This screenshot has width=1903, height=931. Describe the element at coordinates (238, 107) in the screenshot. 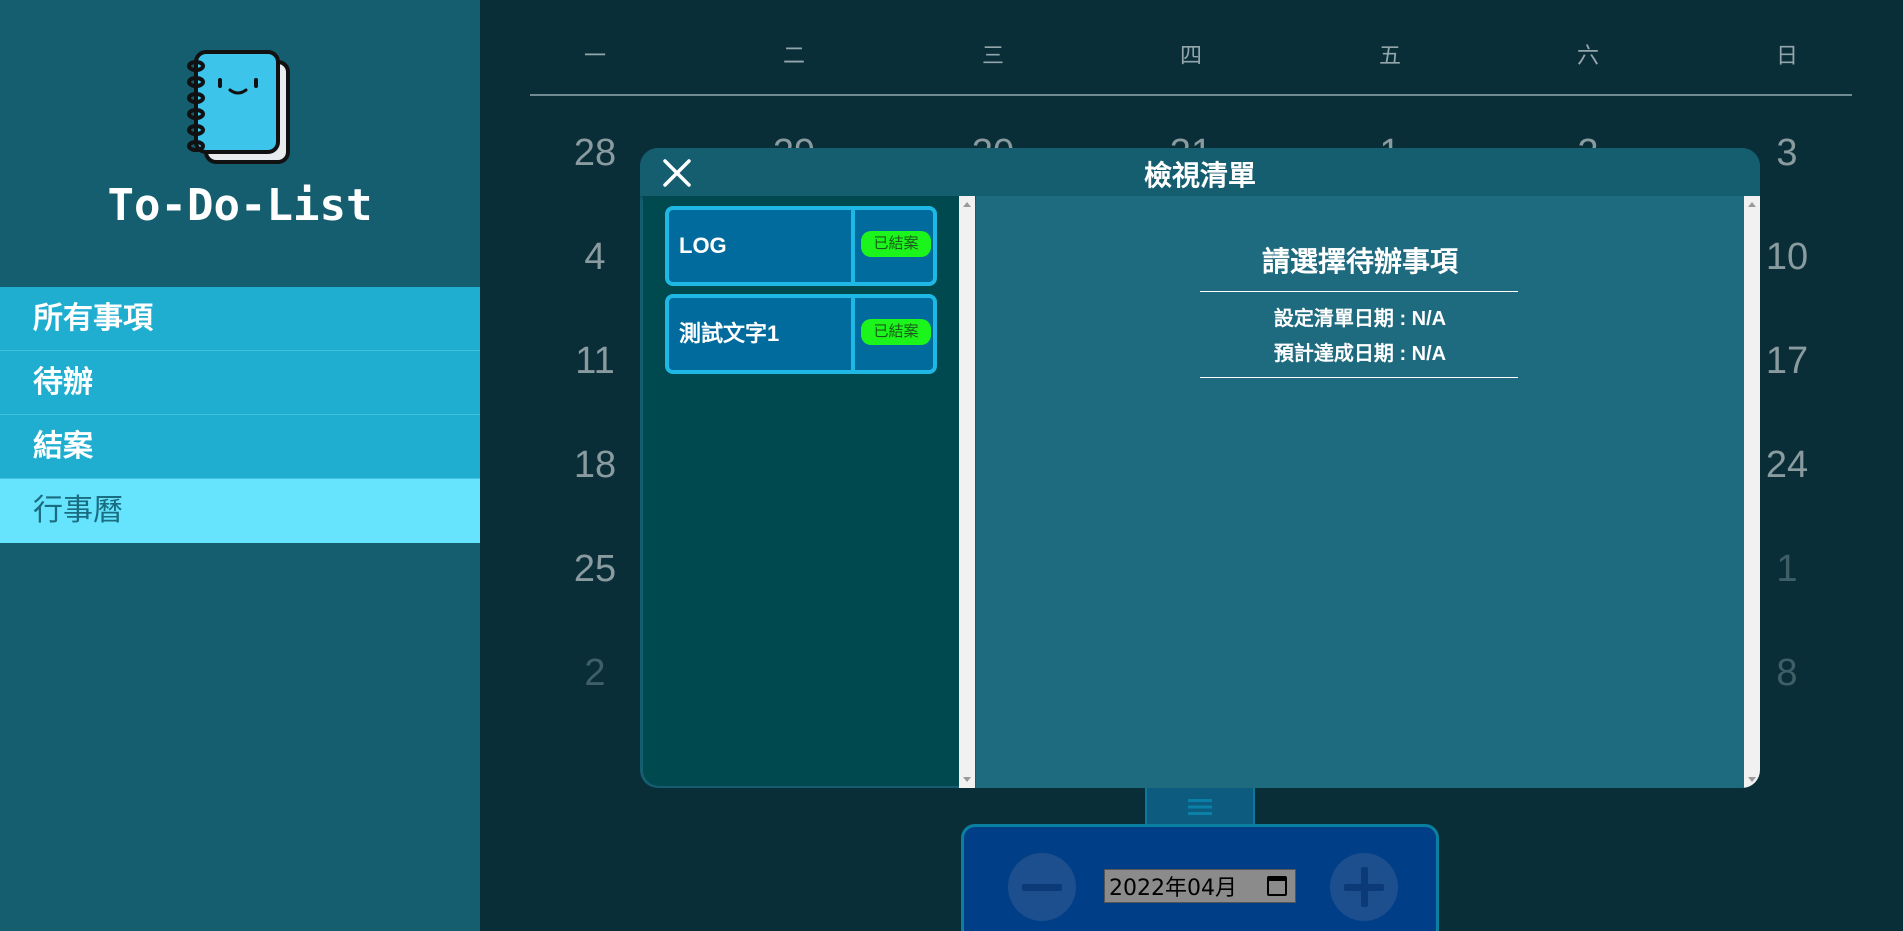

I see `notebook-icon` at that location.